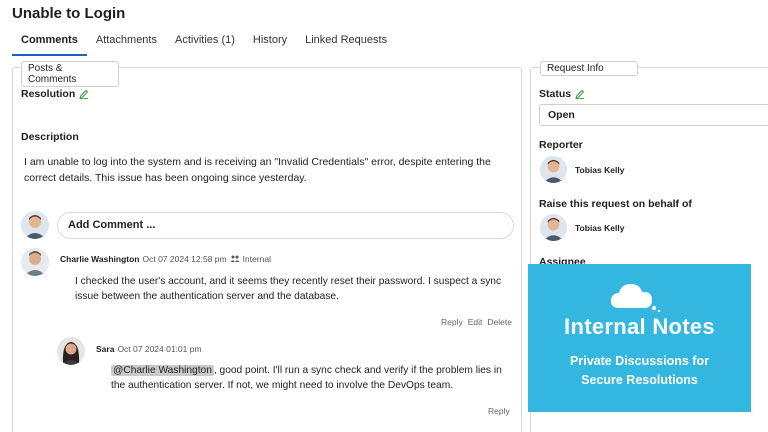 This screenshot has height=432, width=768. I want to click on comment-actions: Reply, so click(499, 411).